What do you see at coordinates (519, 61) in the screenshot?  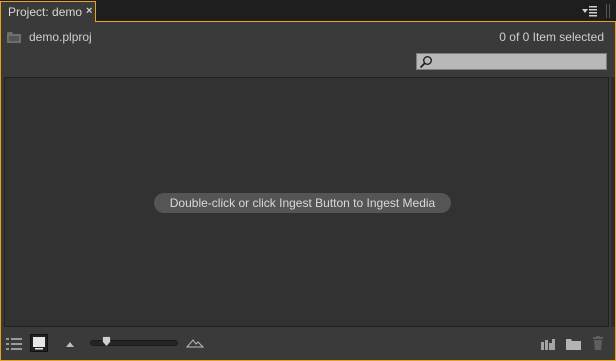 I see `search-input` at bounding box center [519, 61].